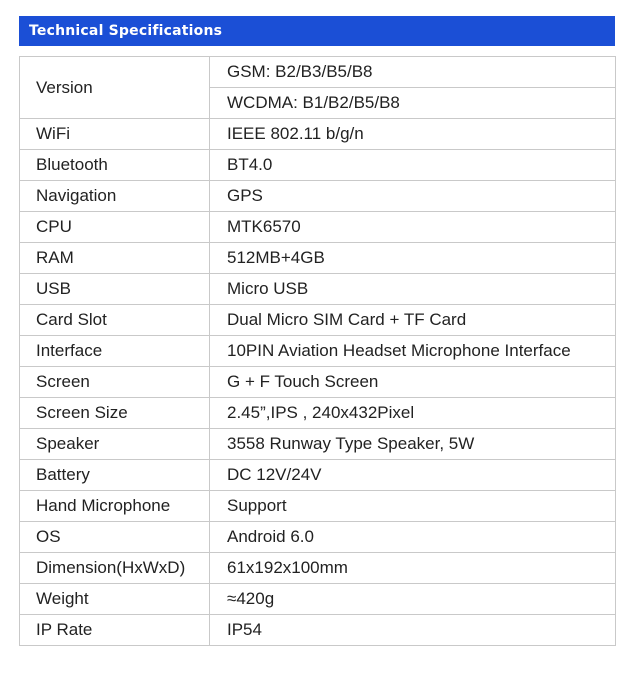  Describe the element at coordinates (412, 103) in the screenshot. I see `spec-value: WCDMA: B1/B2/B5/B8` at that location.